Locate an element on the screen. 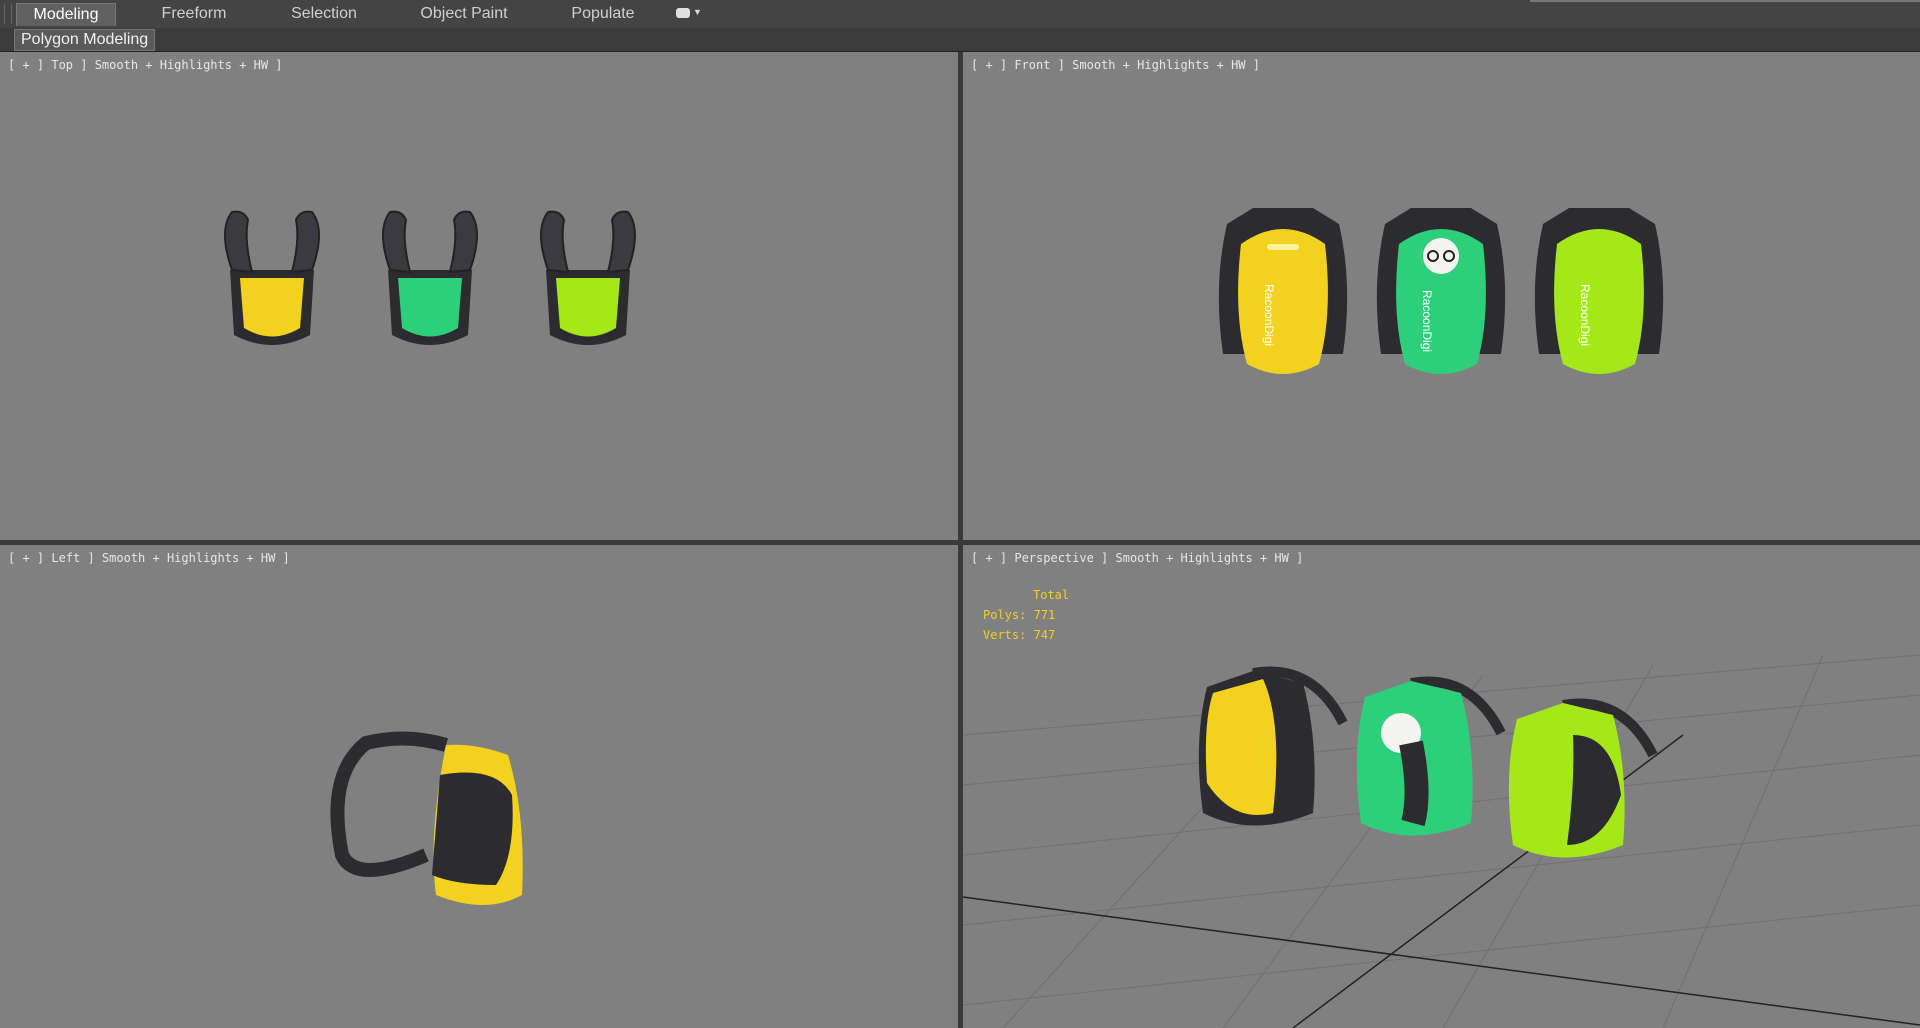  ribbon-grip is located at coordinates (8, 14).